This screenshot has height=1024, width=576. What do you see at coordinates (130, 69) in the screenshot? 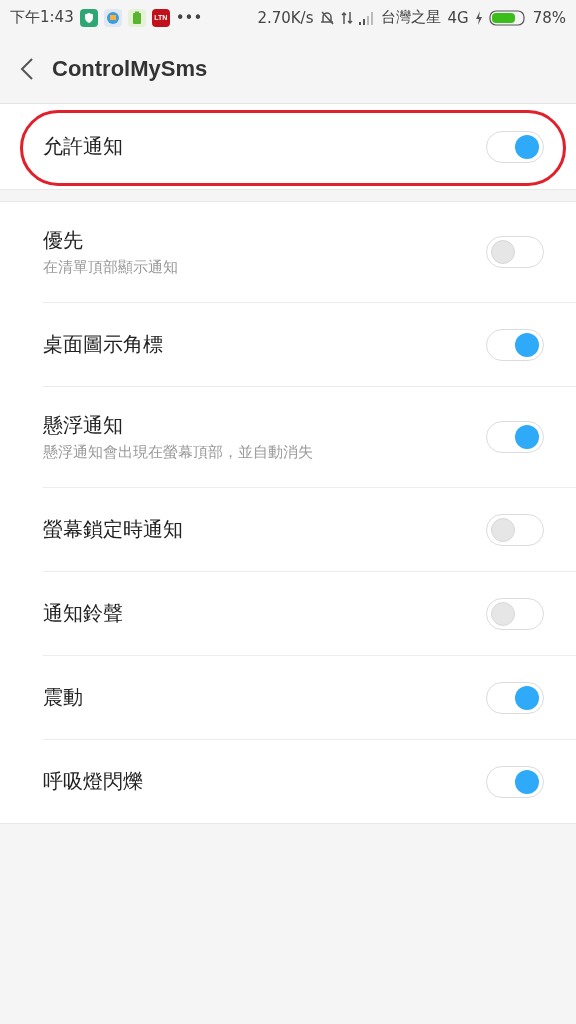
I see `page-title: ControlMySms` at bounding box center [130, 69].